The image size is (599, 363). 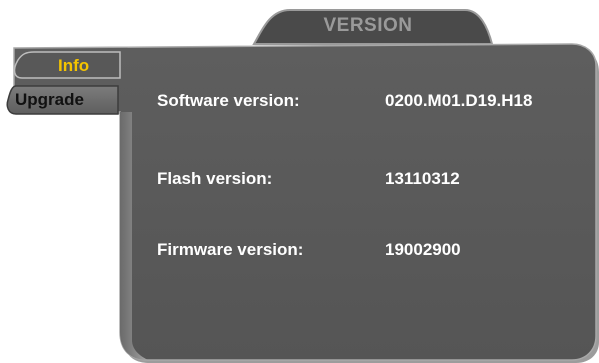 I want to click on tab-info: Info, so click(x=67, y=66).